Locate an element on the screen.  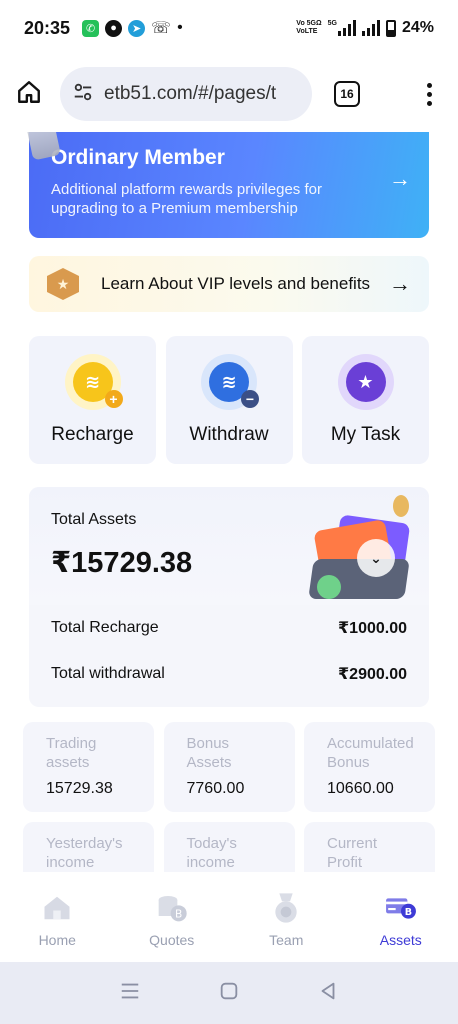
total-recharge-label: Total Recharge is located at coordinates (105, 627).